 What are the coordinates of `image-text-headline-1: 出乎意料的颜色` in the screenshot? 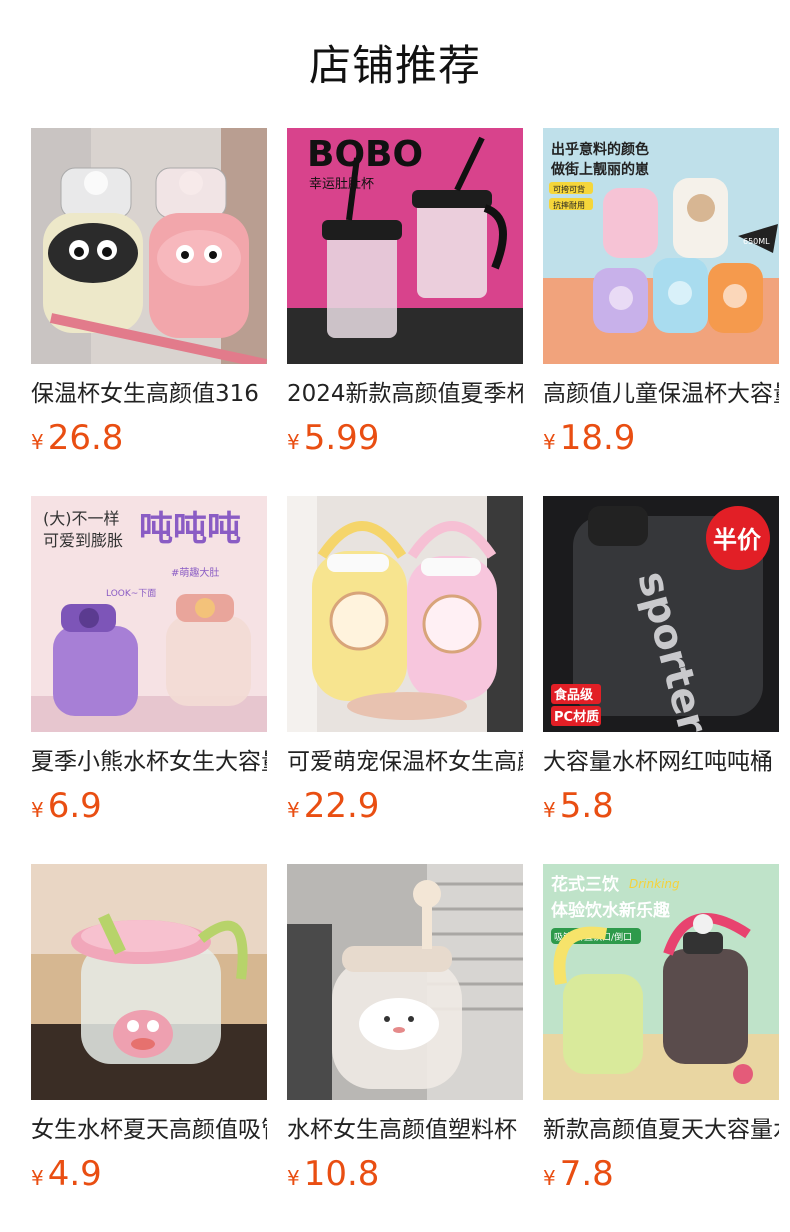 It's located at (600, 149).